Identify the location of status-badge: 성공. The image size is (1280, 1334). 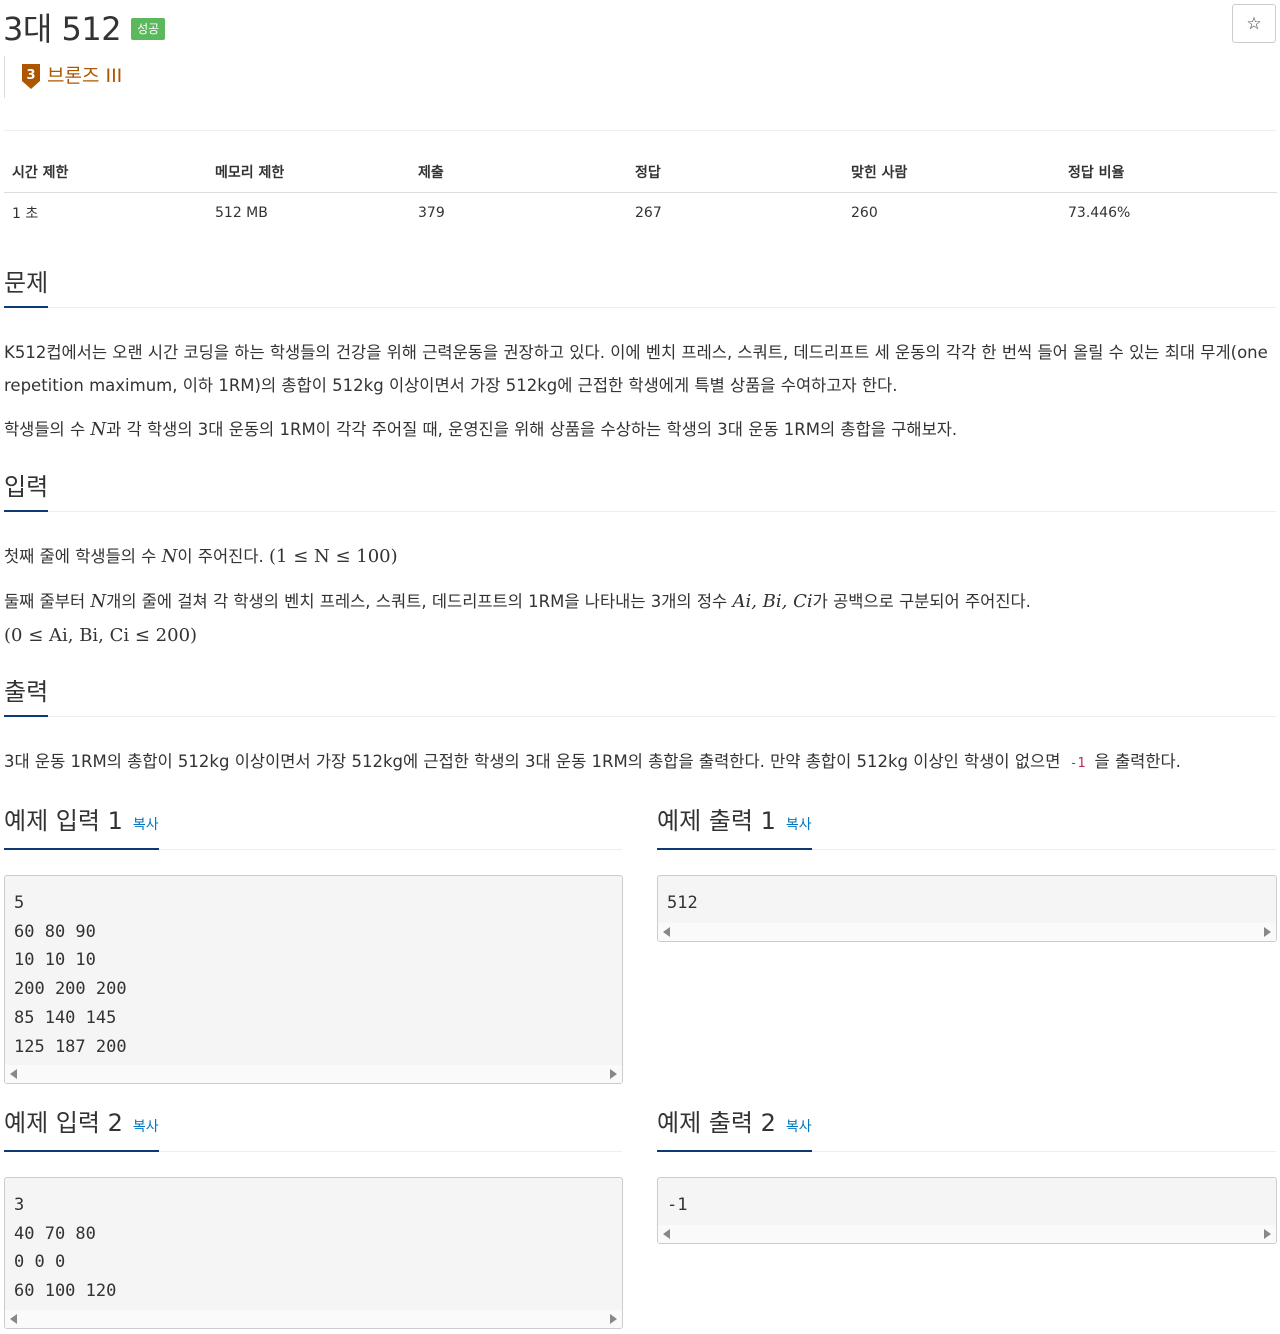
(148, 29).